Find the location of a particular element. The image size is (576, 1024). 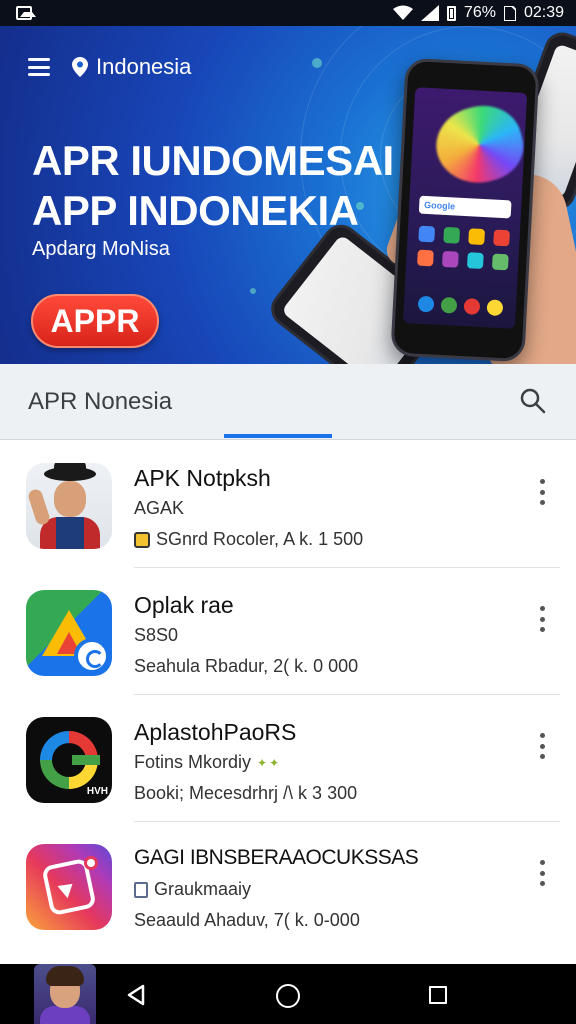

avatar is located at coordinates (65, 994).